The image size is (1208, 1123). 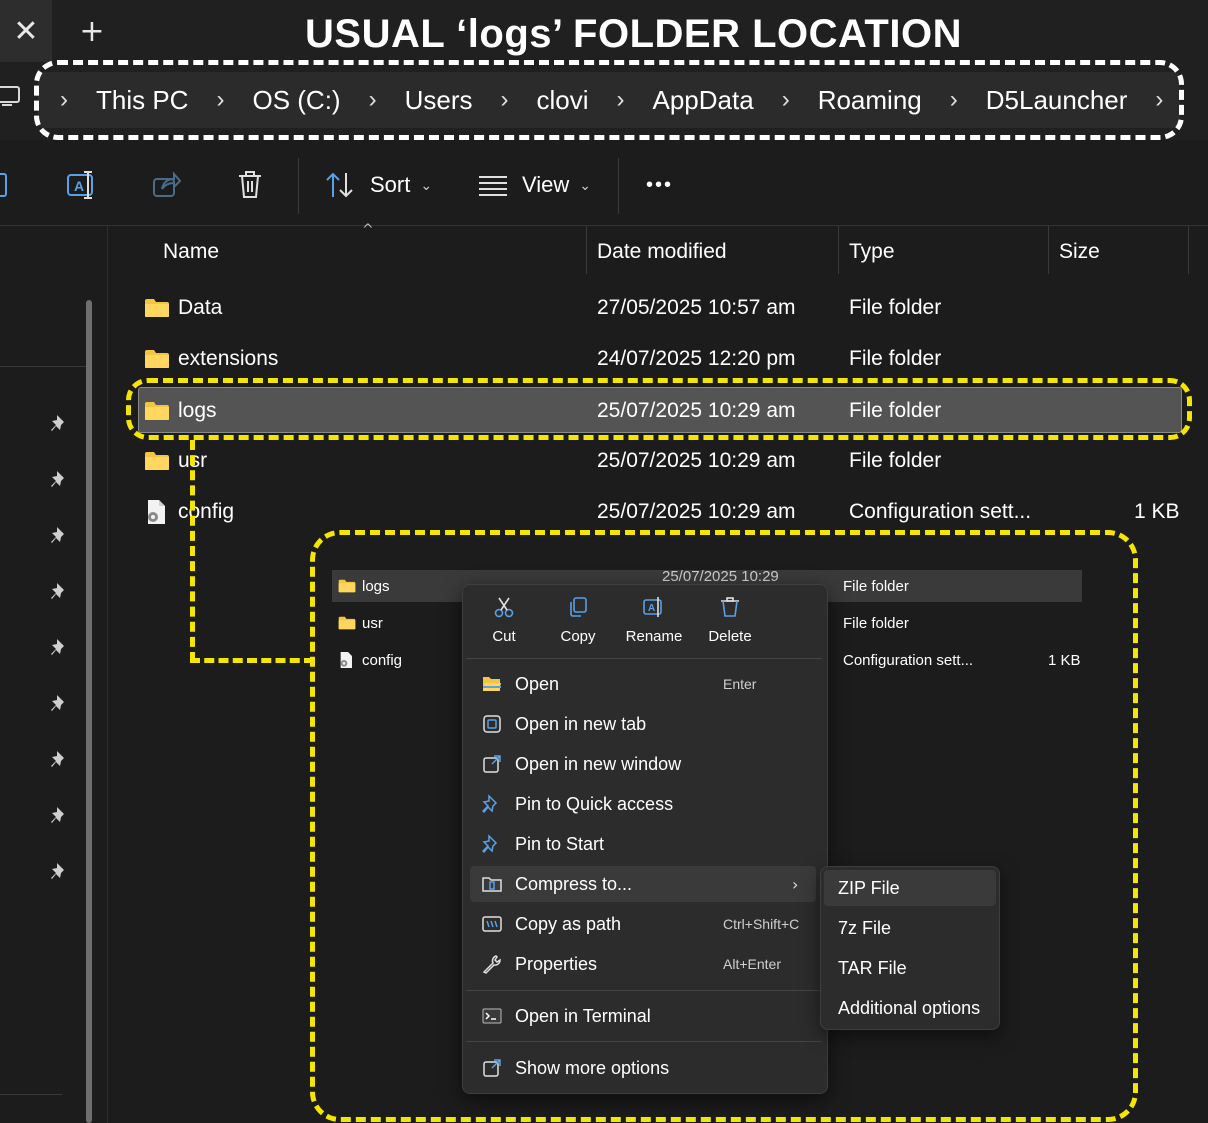 What do you see at coordinates (156, 512) in the screenshot?
I see `config-file-icon` at bounding box center [156, 512].